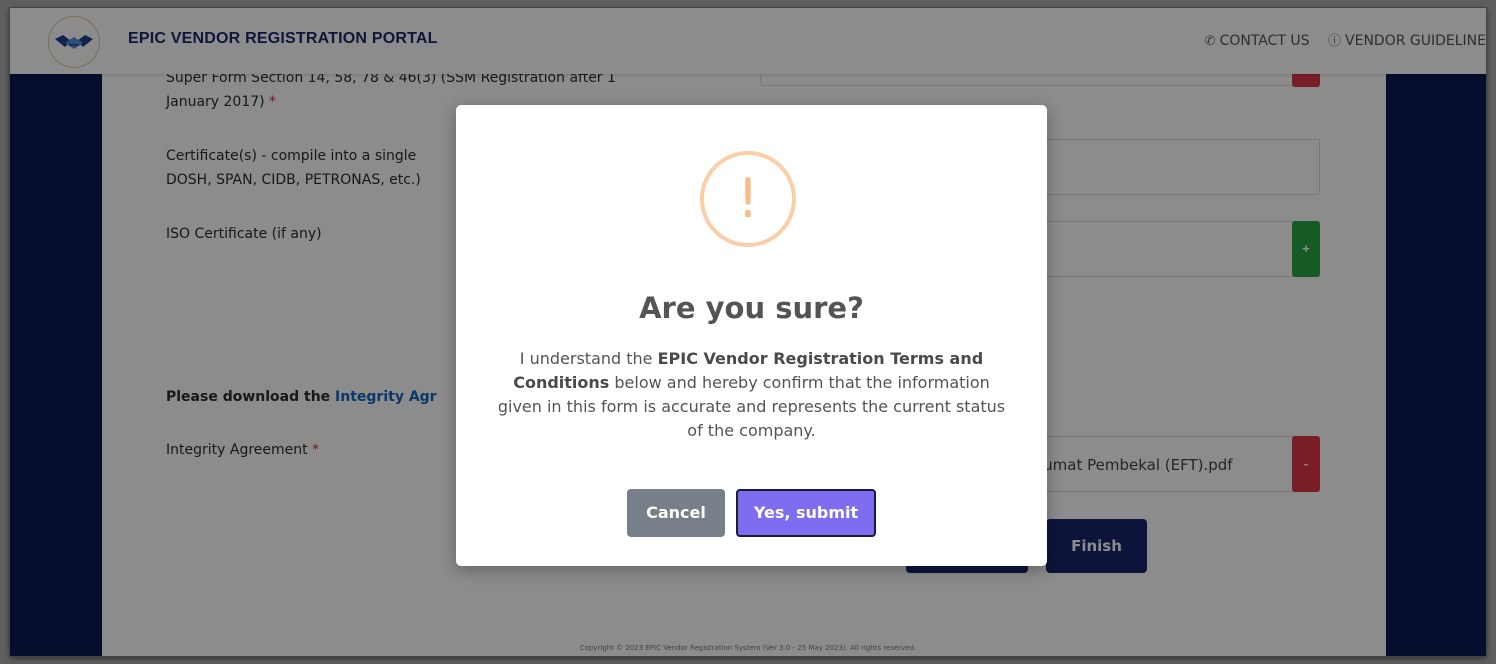 The width and height of the screenshot is (1496, 664). What do you see at coordinates (676, 513) in the screenshot?
I see `cancel-button: Cancel` at bounding box center [676, 513].